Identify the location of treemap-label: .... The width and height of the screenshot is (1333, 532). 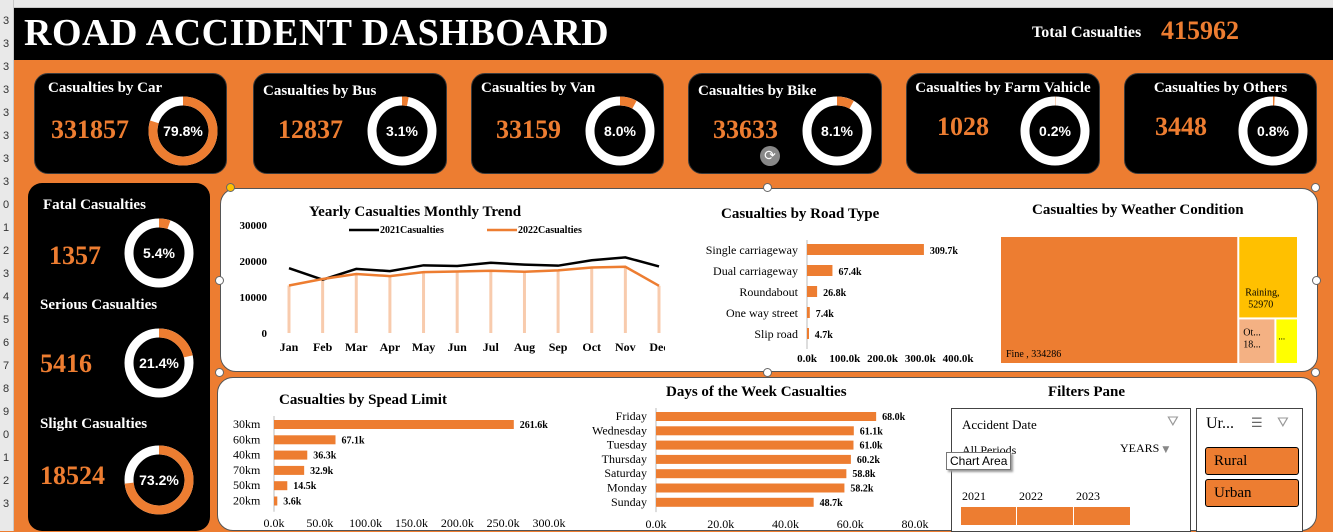
(1281, 336).